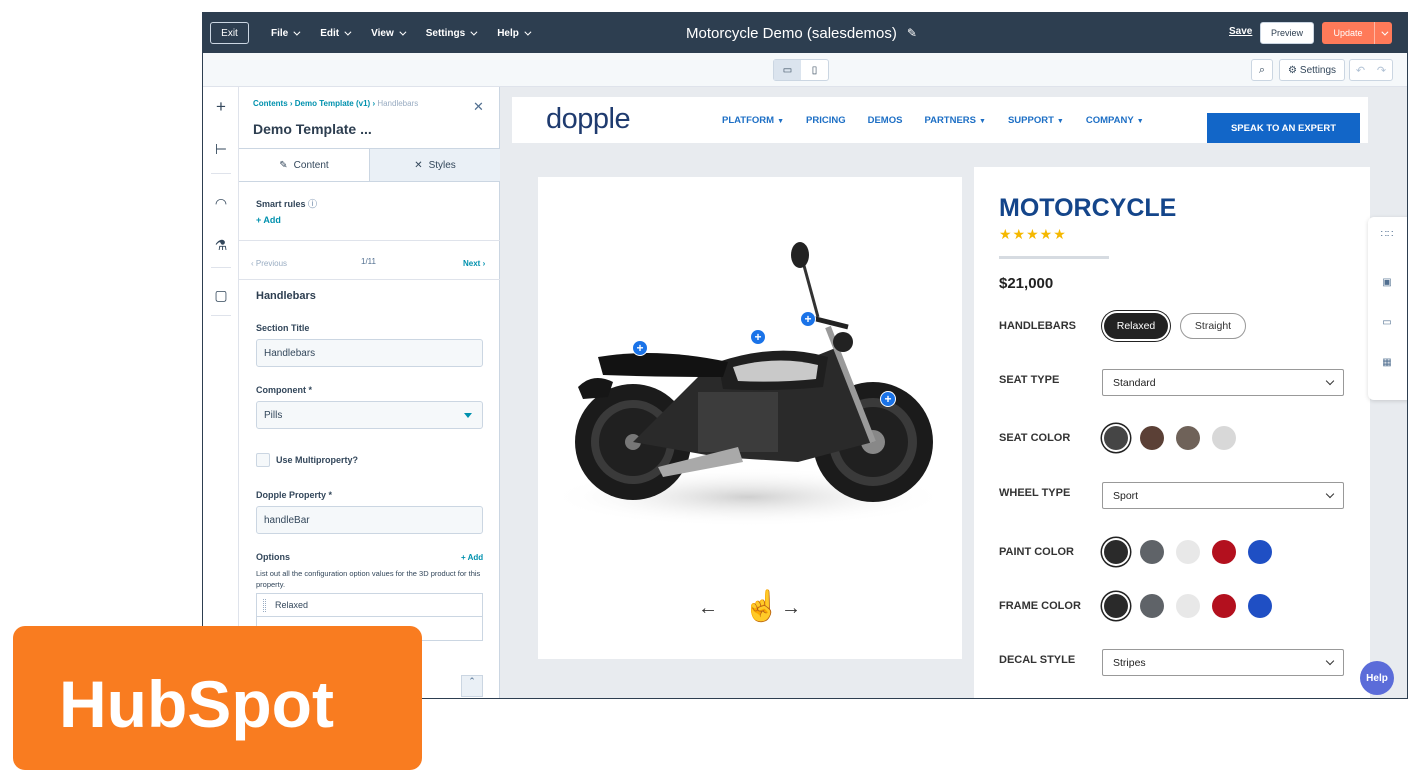 This screenshot has height=782, width=1421. Describe the element at coordinates (229, 33) in the screenshot. I see `exit-button: Exit` at that location.